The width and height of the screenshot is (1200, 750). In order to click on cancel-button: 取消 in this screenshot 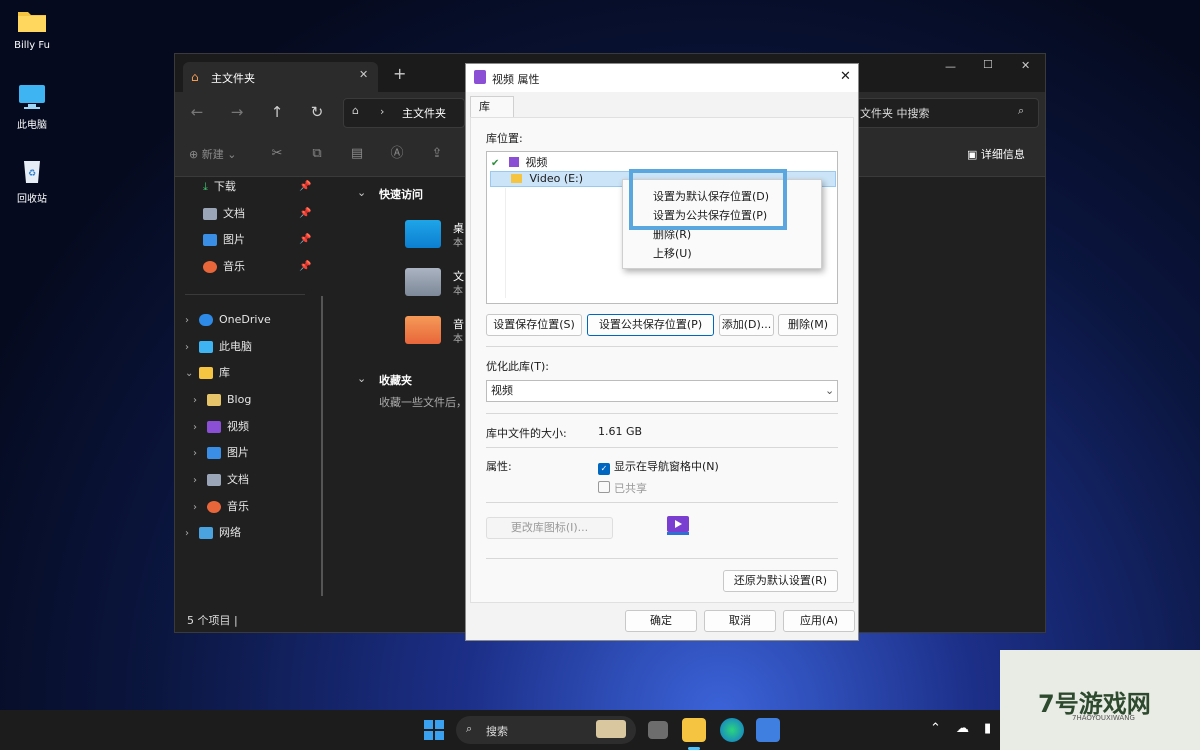, I will do `click(740, 621)`.